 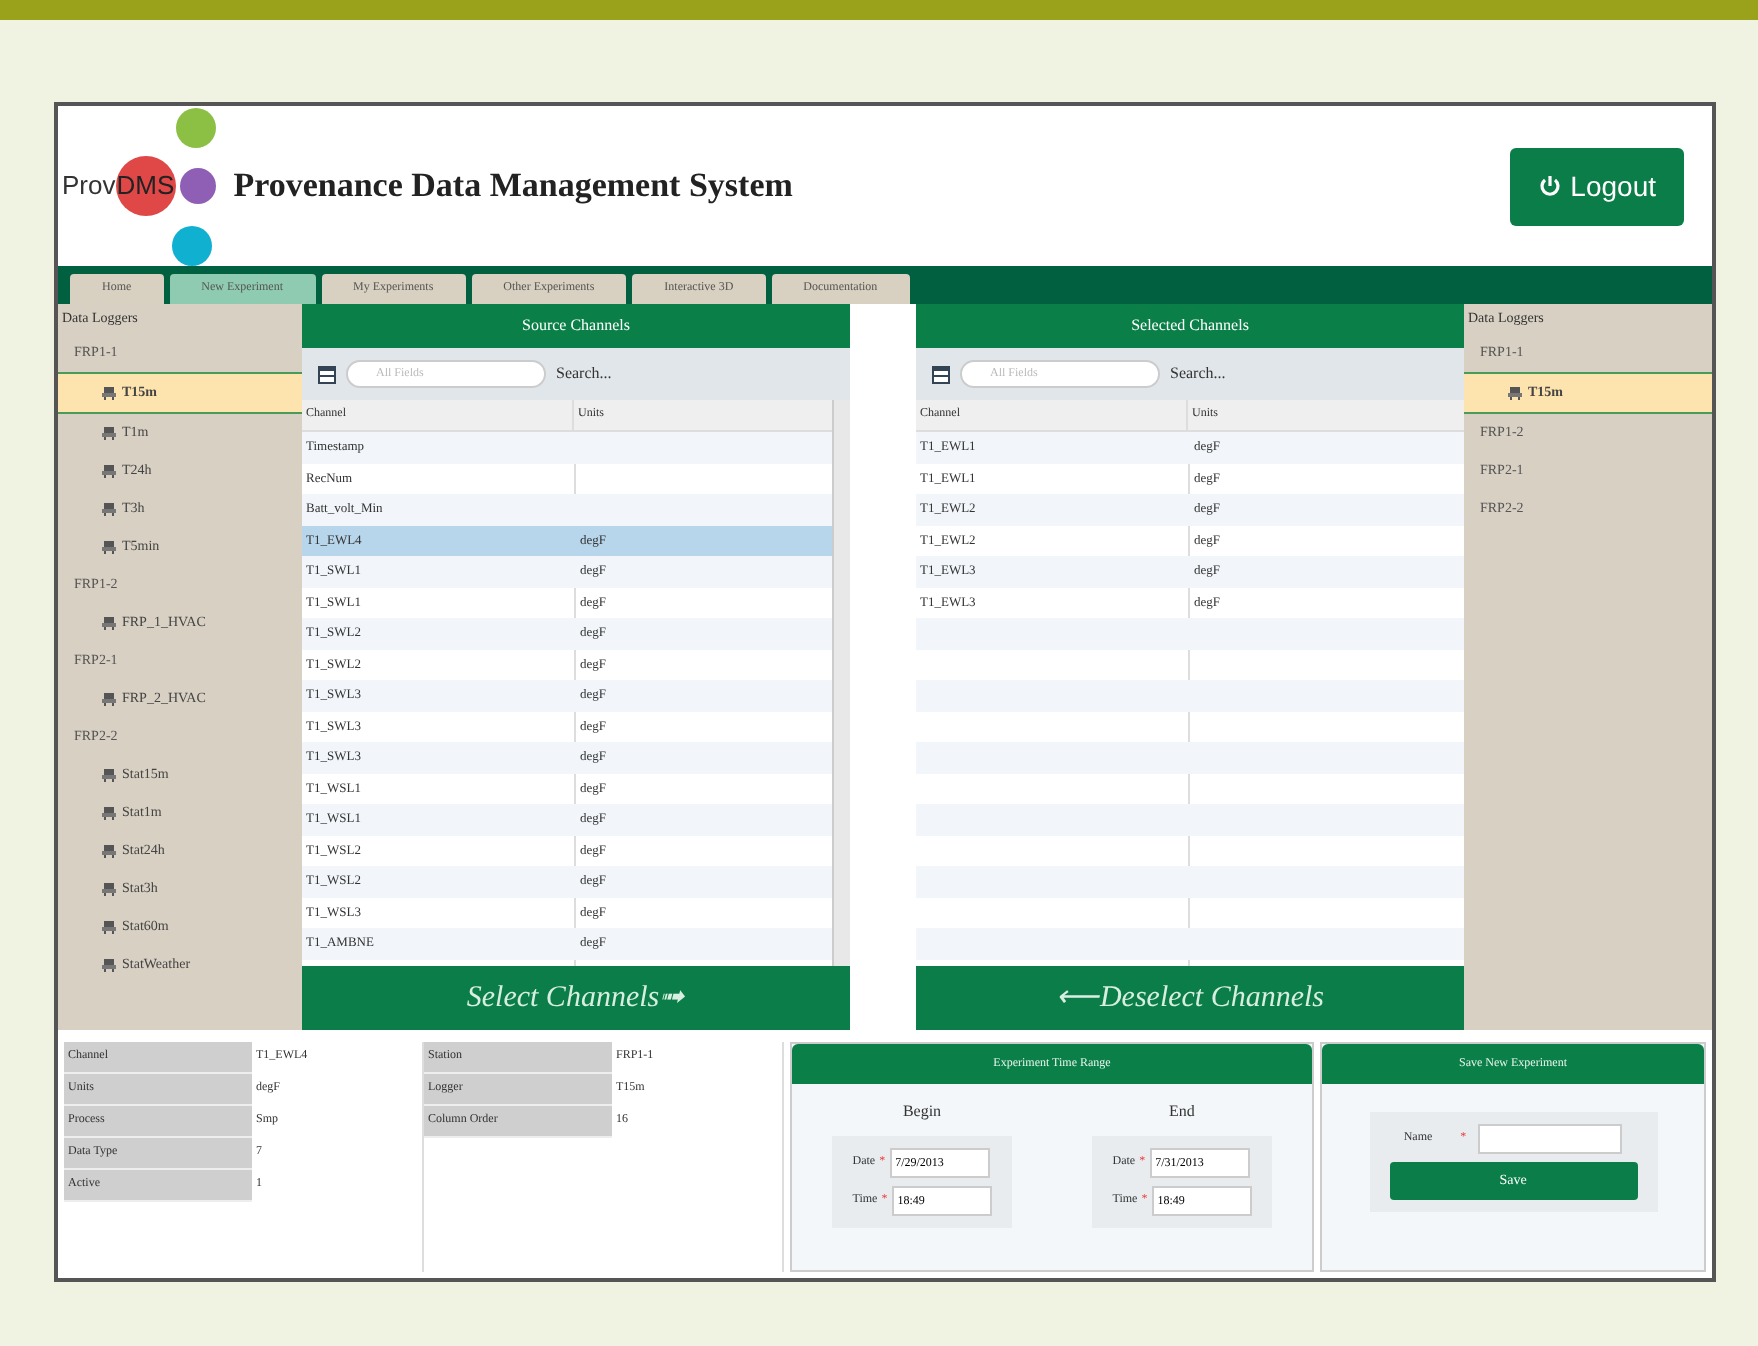 I want to click on logo-text: Prov, so click(x=89, y=186).